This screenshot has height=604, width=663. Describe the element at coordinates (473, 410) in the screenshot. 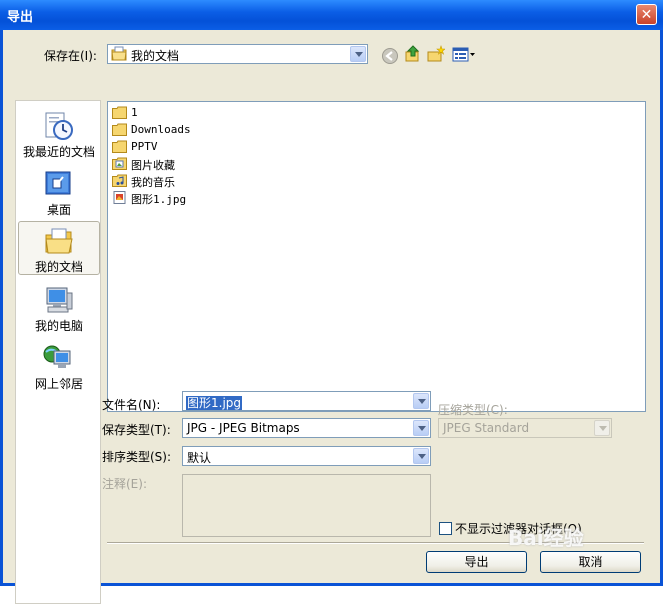

I see `compression-label: 压缩类型(C):` at that location.